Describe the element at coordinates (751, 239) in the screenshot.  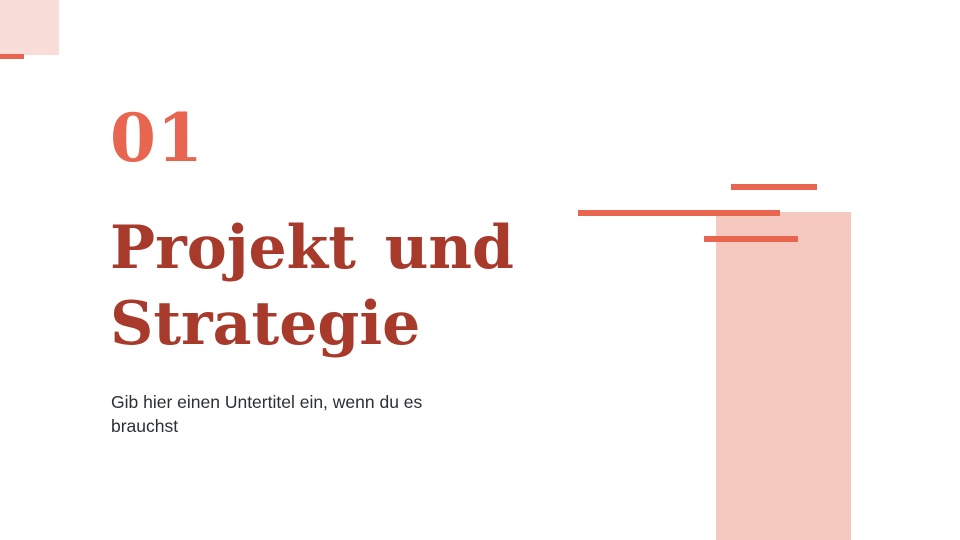
I see `decoration-line-bottom` at that location.